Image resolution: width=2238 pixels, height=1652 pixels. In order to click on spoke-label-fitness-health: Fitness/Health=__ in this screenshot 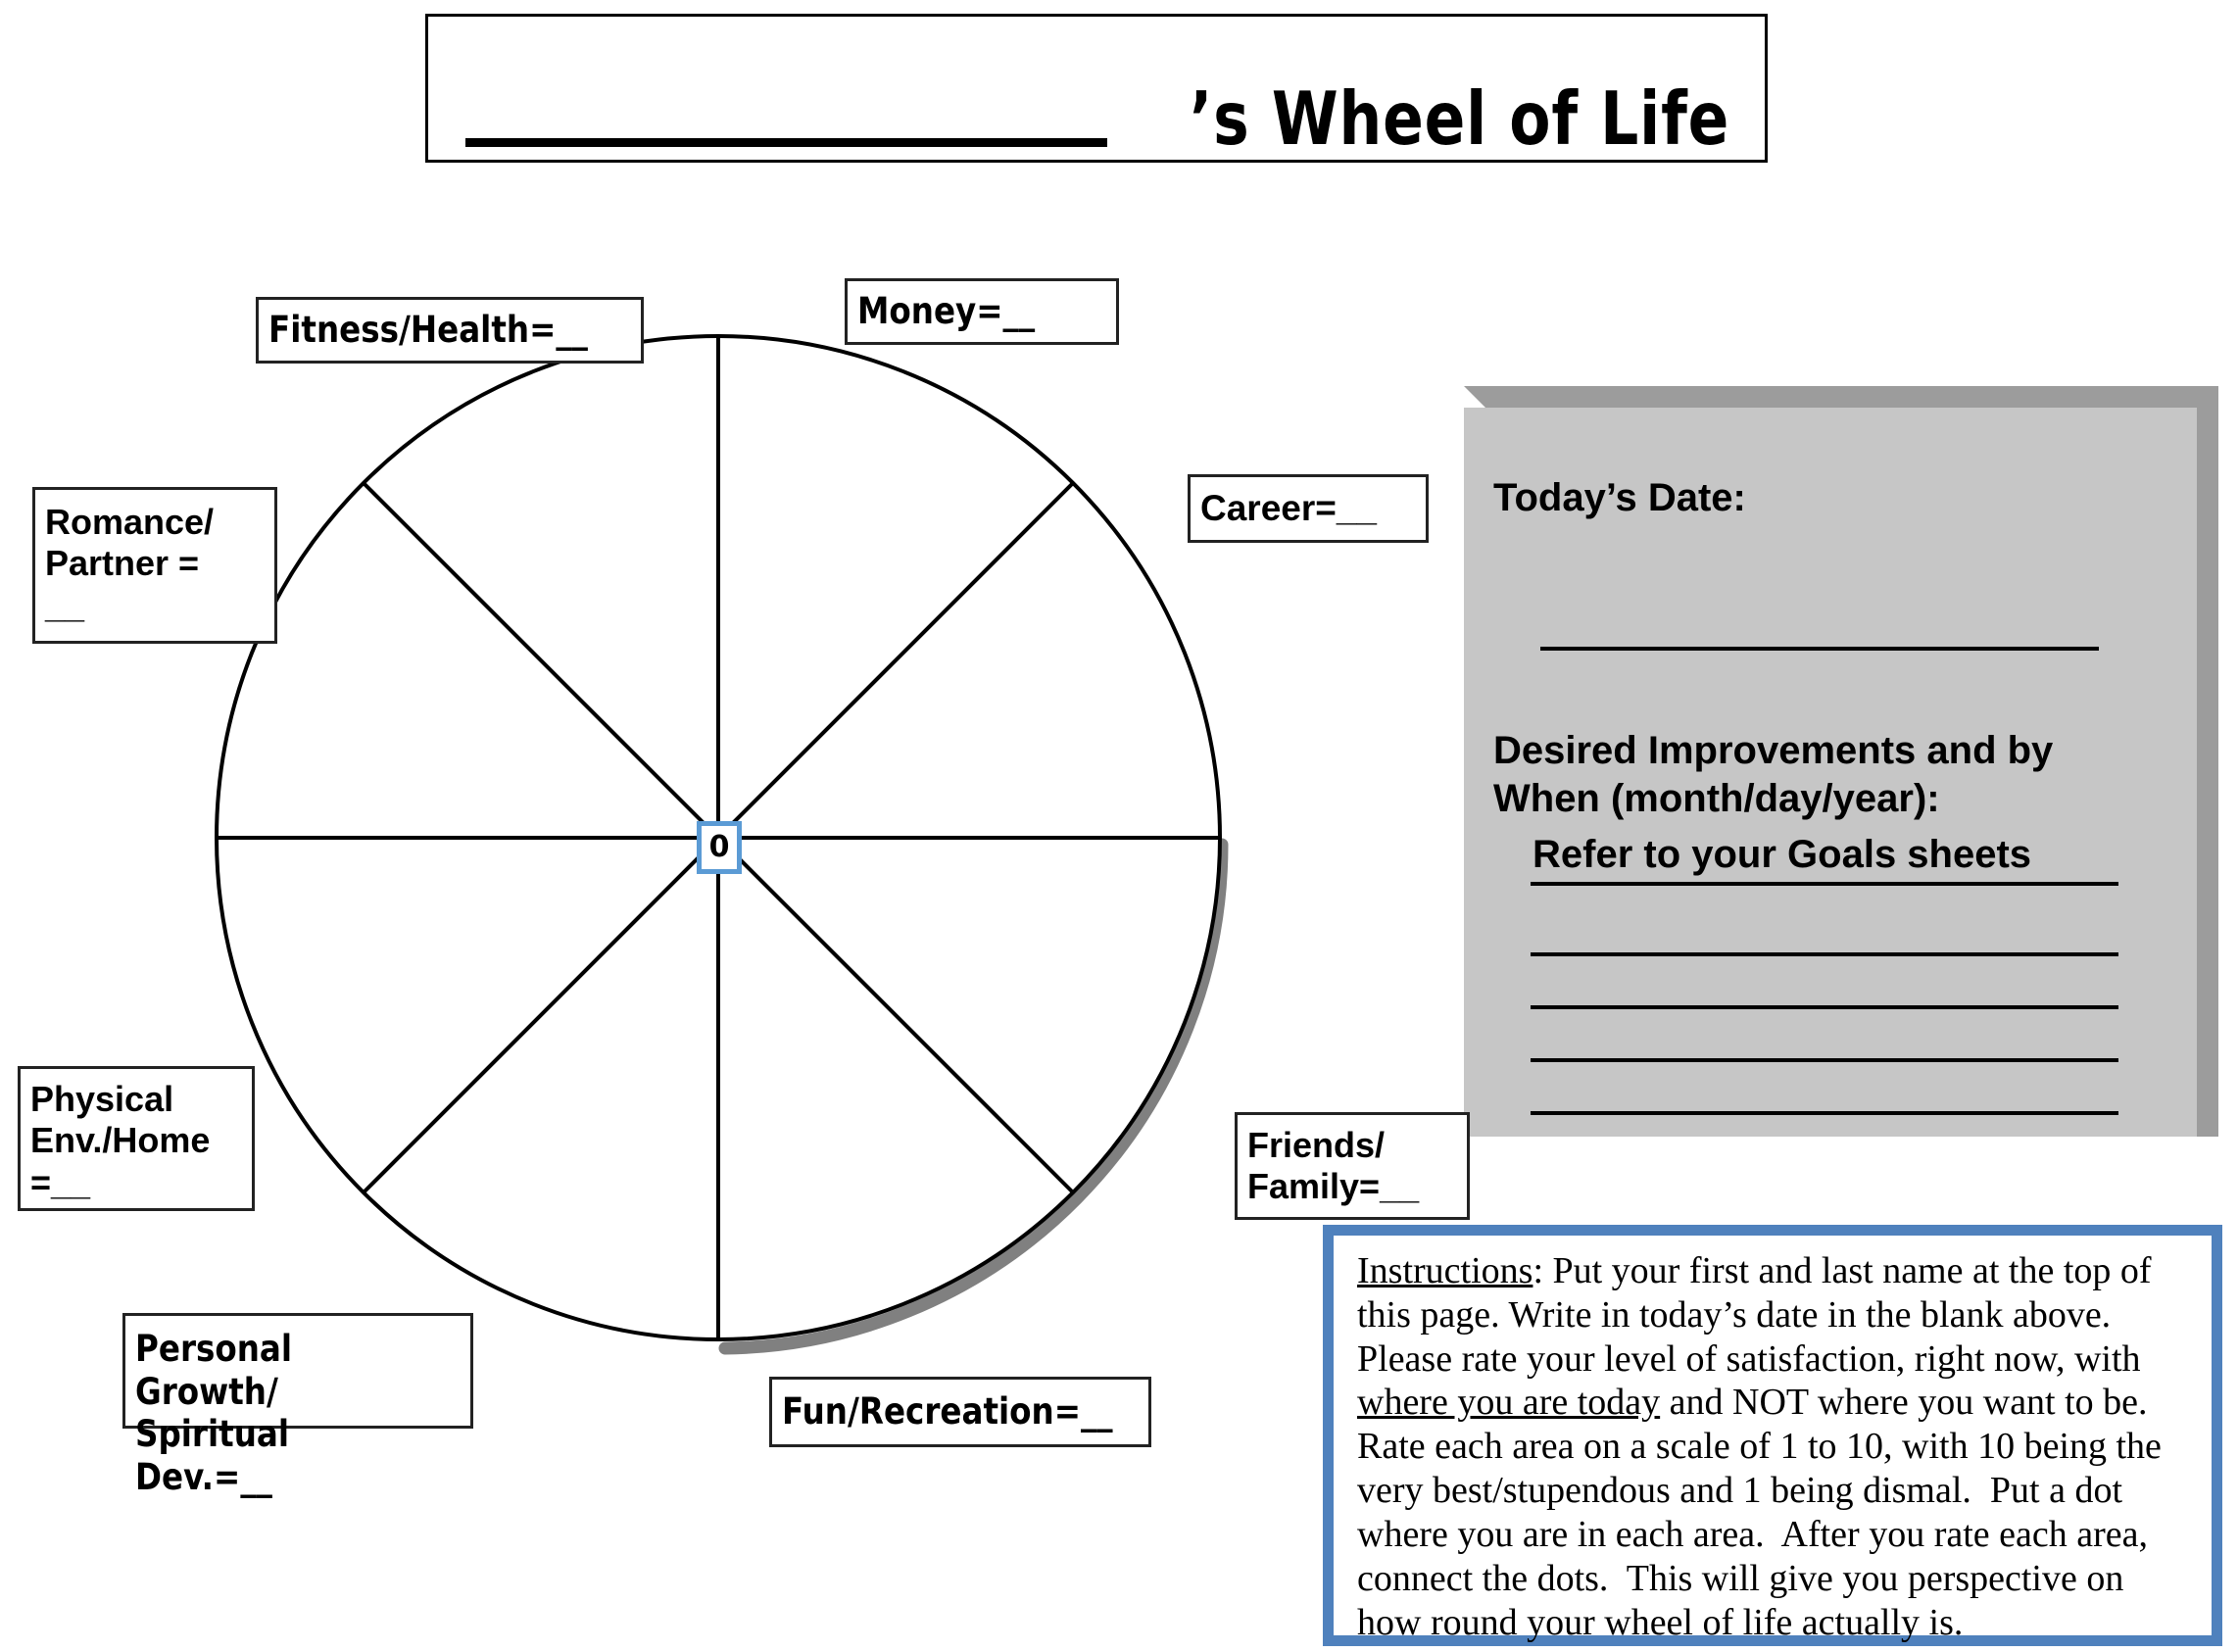, I will do `click(450, 330)`.